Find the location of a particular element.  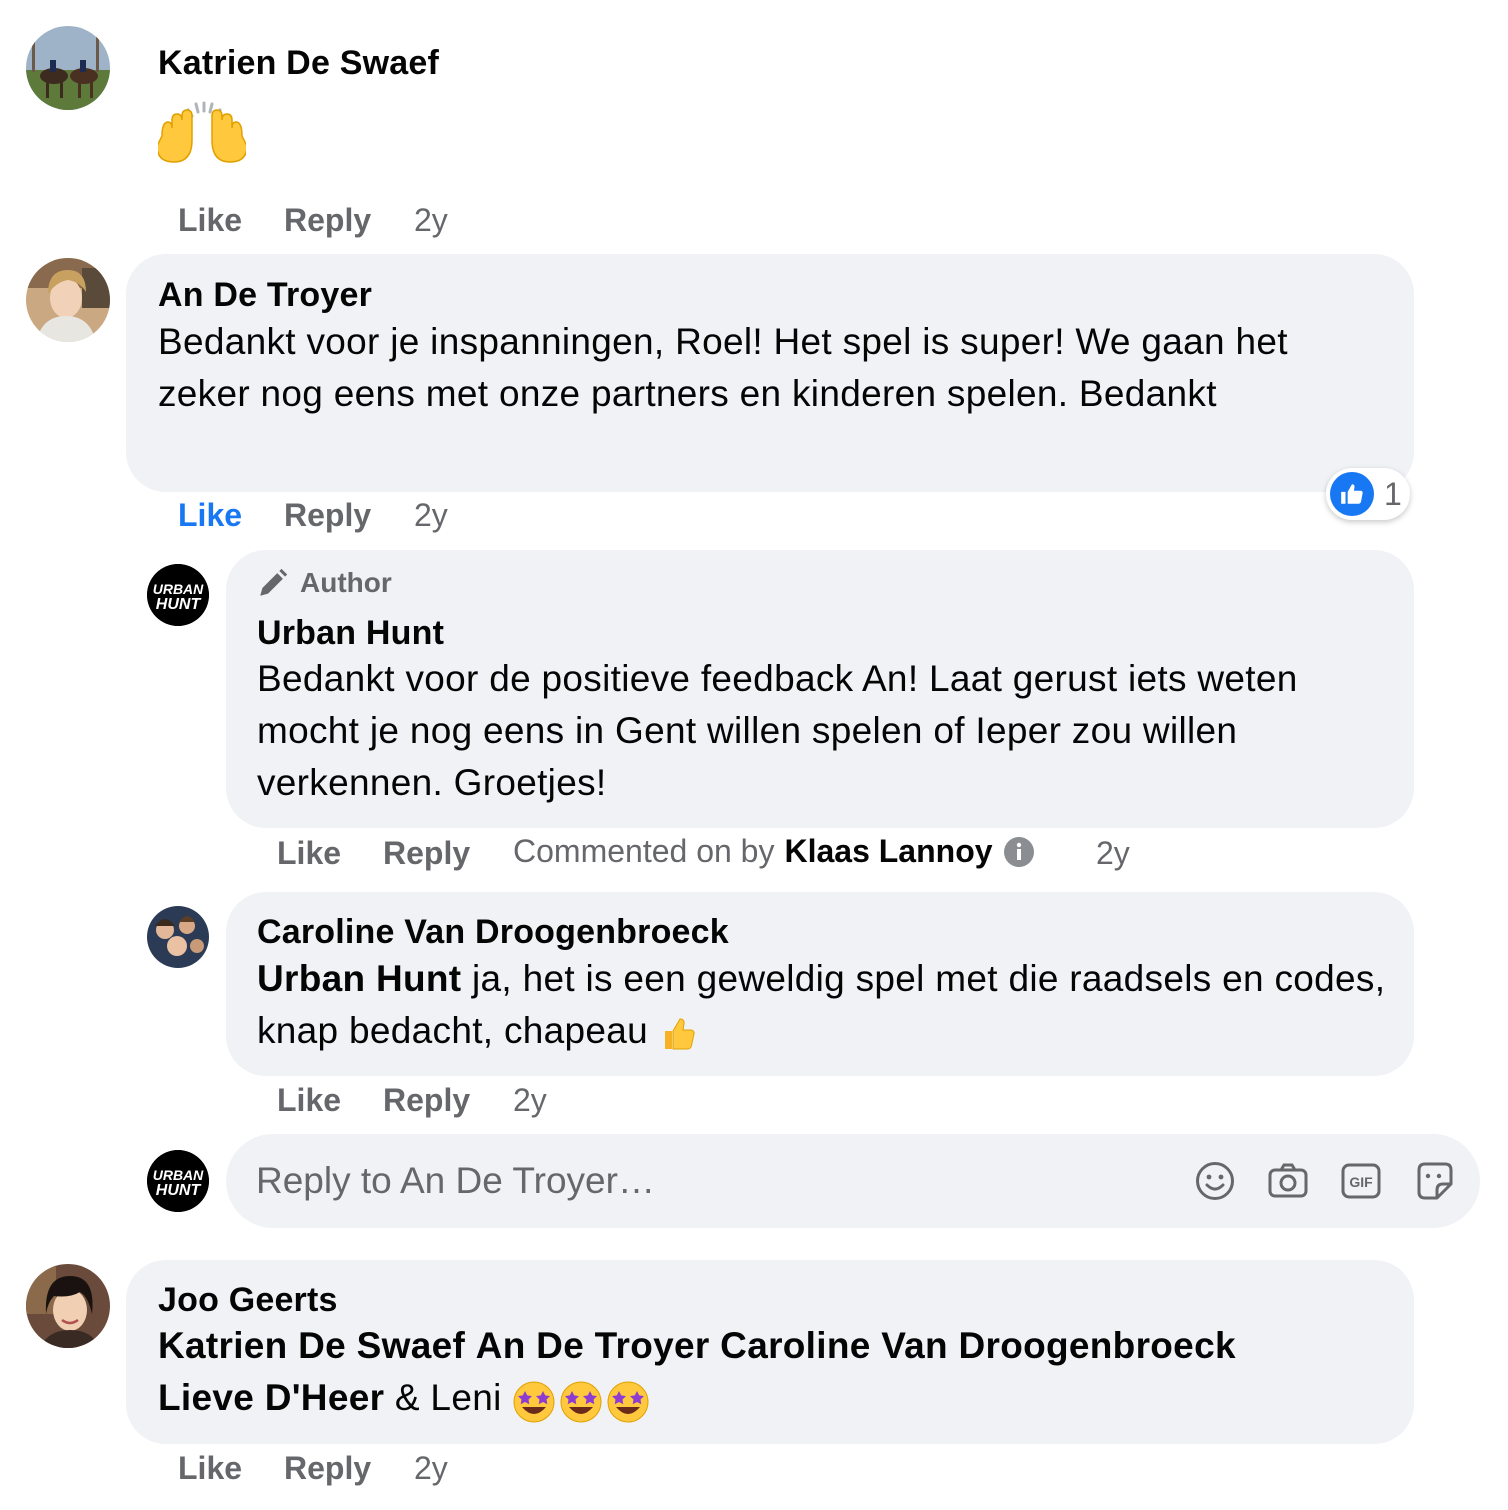

emoji-icon is located at coordinates (1215, 1181).